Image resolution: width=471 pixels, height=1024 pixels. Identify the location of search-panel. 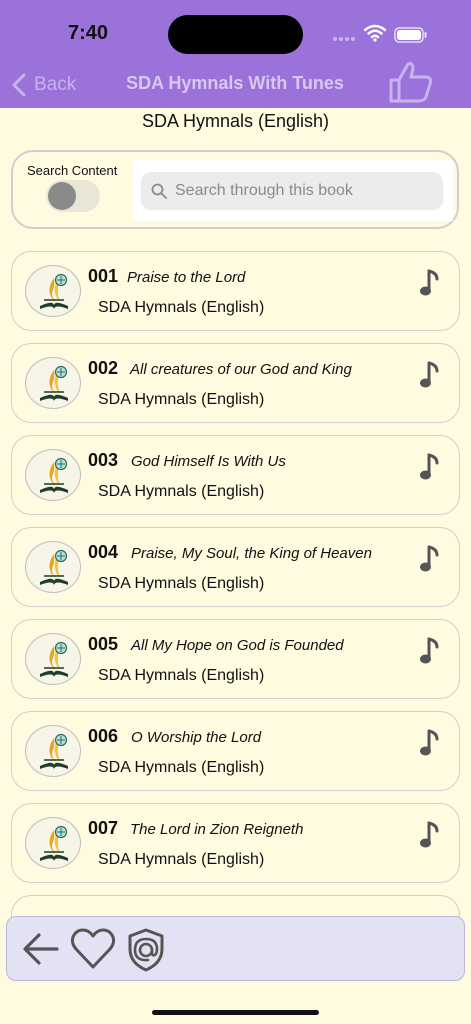
(293, 190).